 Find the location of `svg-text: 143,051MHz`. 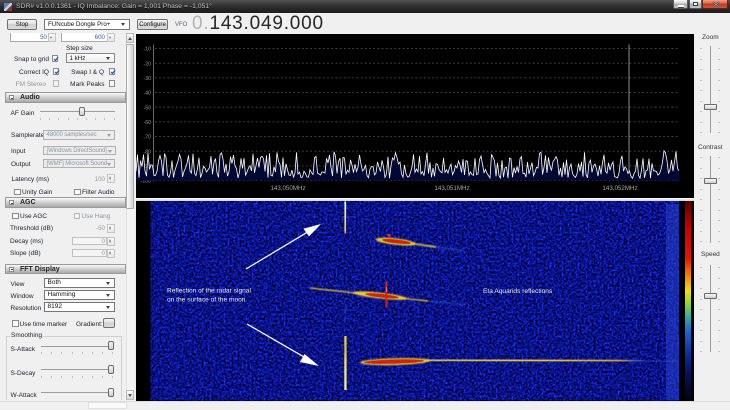

svg-text: 143,051MHz is located at coordinates (451, 188).